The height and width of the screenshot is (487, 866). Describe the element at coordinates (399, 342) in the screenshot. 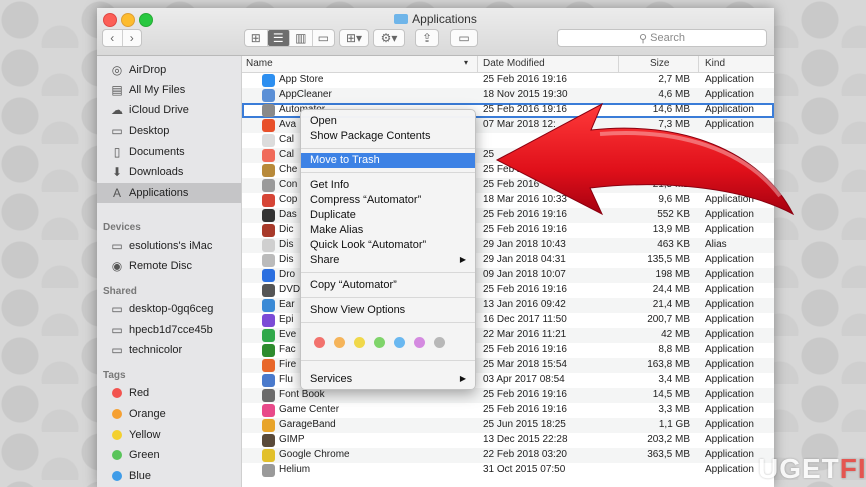

I see `tag-blue-dot` at that location.